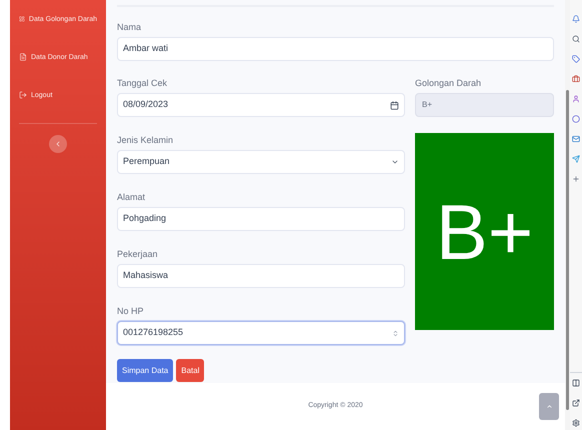 The image size is (582, 430). I want to click on field-value: Mahasiswa, so click(145, 275).